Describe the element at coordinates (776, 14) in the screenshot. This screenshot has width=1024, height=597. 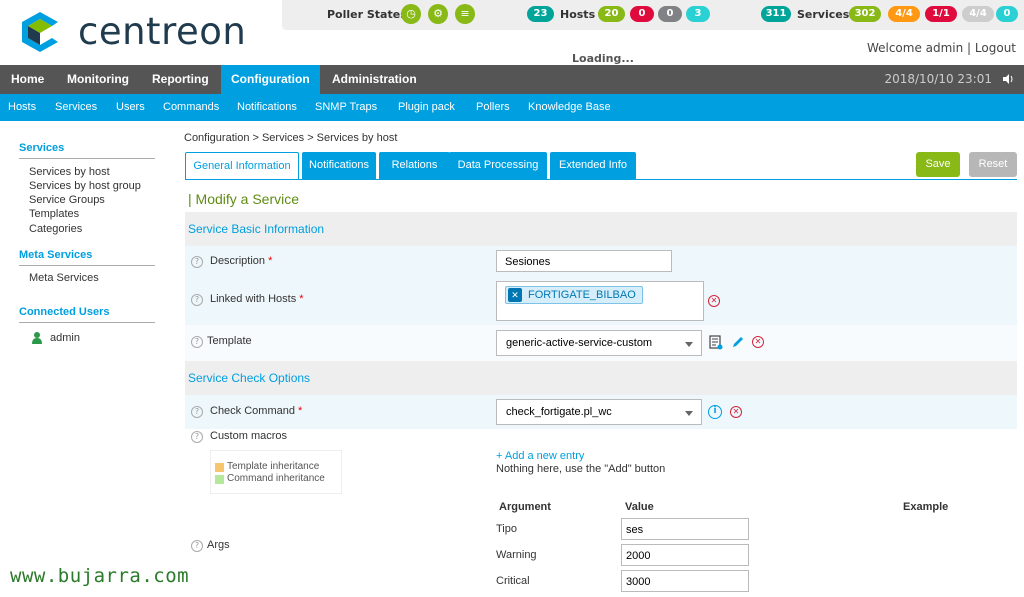
I see `services-total-count: 311` at that location.